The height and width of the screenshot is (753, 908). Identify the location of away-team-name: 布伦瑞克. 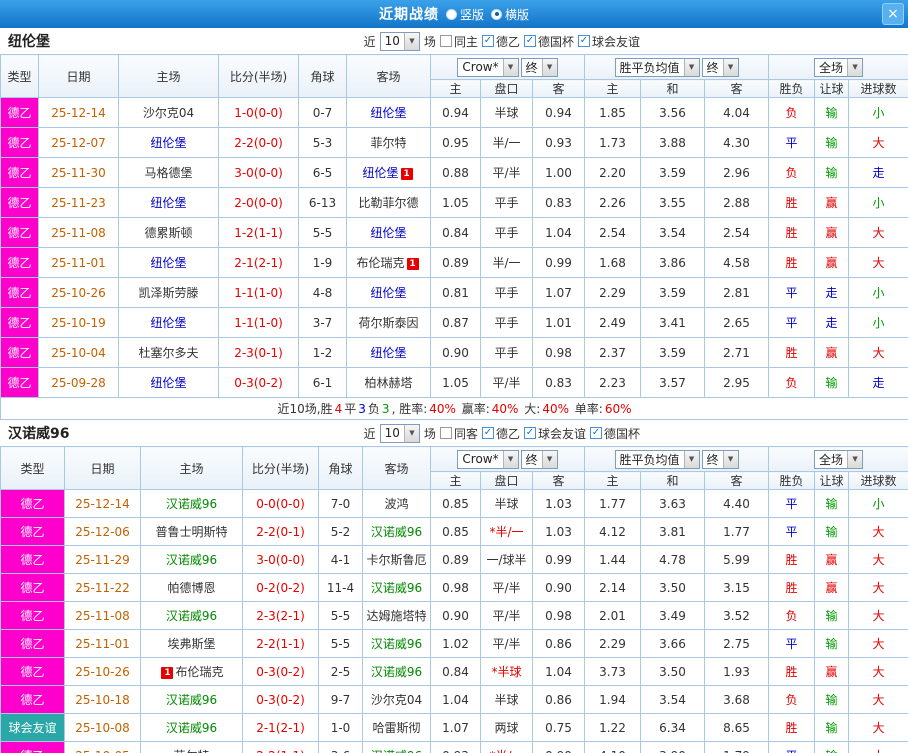
(380, 263).